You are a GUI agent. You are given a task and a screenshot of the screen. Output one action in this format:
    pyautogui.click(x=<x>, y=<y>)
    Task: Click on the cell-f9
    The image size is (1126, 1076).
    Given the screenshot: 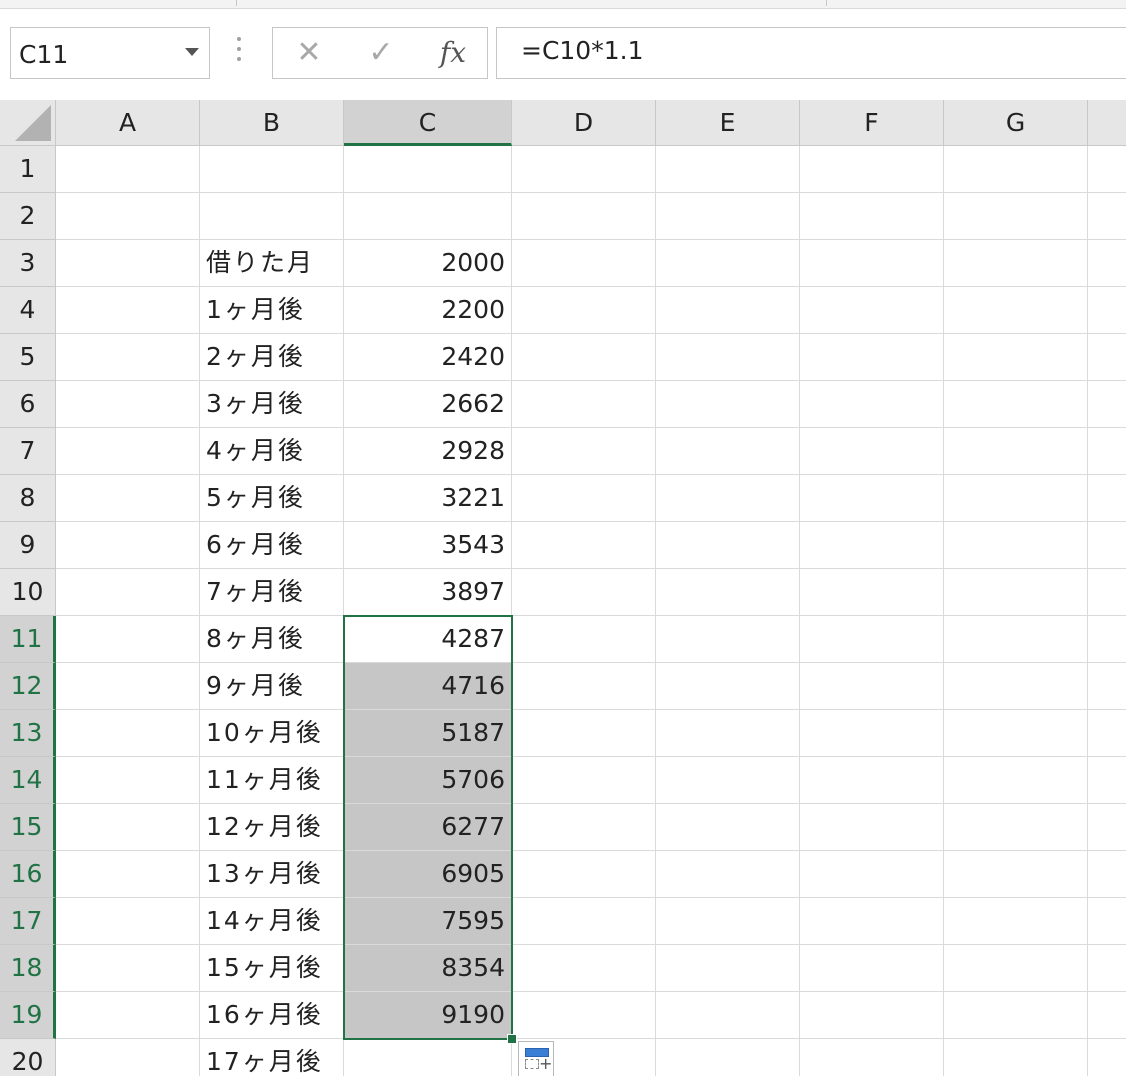 What is the action you would take?
    pyautogui.click(x=872, y=545)
    